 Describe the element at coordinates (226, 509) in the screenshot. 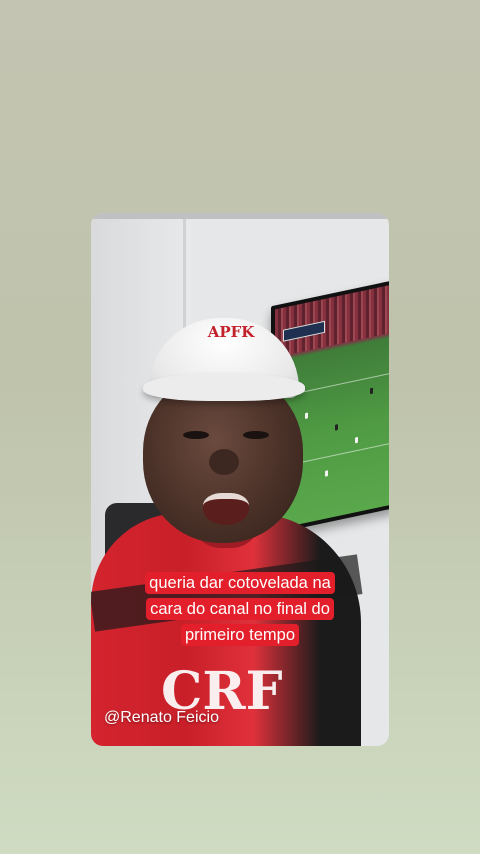

I see `mouth` at that location.